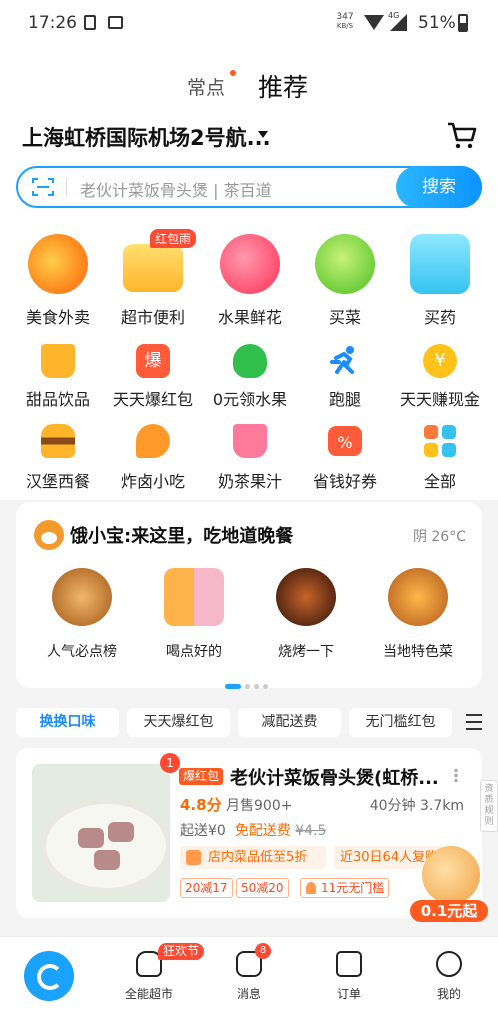  What do you see at coordinates (448, 994) in the screenshot?
I see `nav-label: 我的` at bounding box center [448, 994].